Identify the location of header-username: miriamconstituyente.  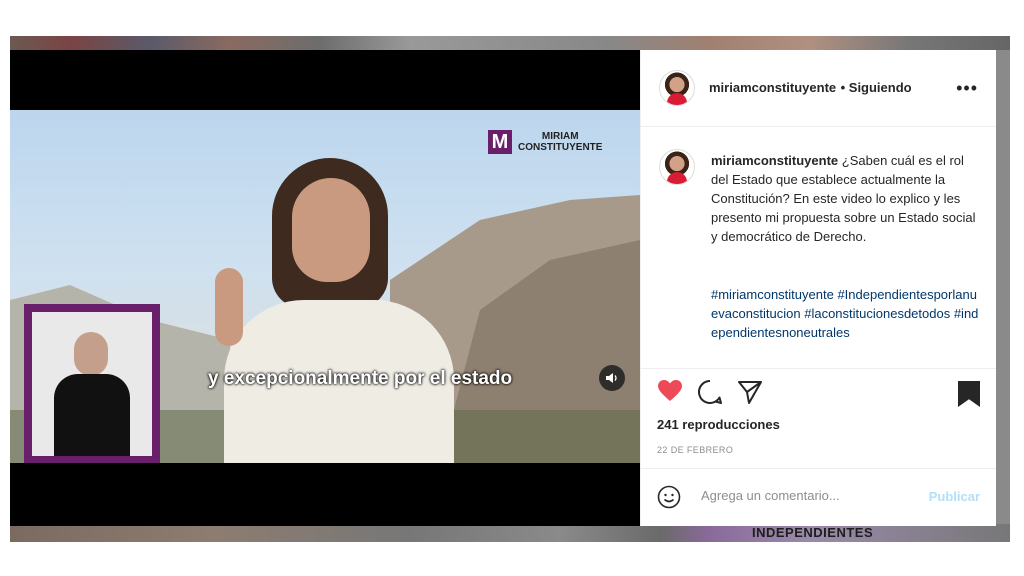
(772, 87).